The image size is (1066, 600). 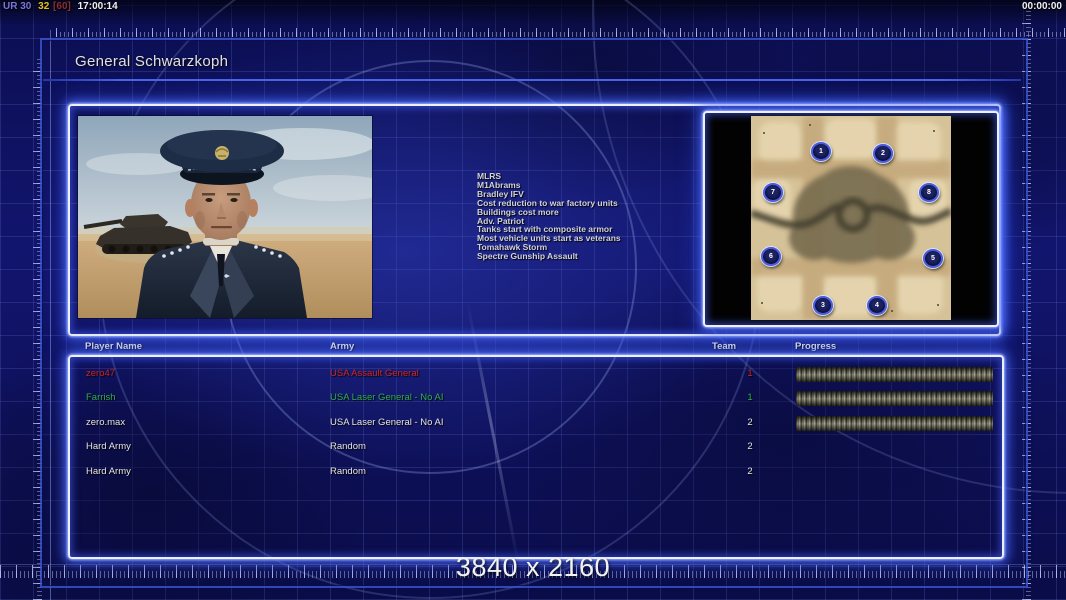 I want to click on column-player-name: Player Name, so click(x=114, y=346).